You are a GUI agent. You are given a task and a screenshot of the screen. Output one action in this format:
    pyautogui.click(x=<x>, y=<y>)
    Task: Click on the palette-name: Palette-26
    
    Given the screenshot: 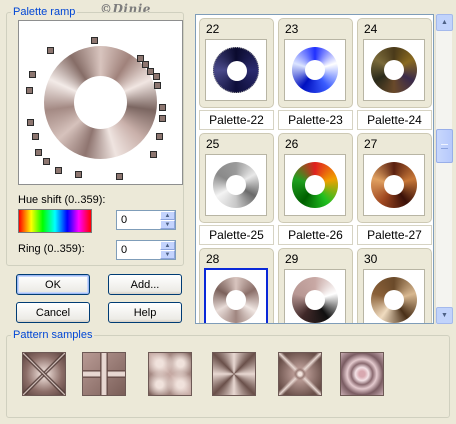 What is the action you would take?
    pyautogui.click(x=315, y=235)
    